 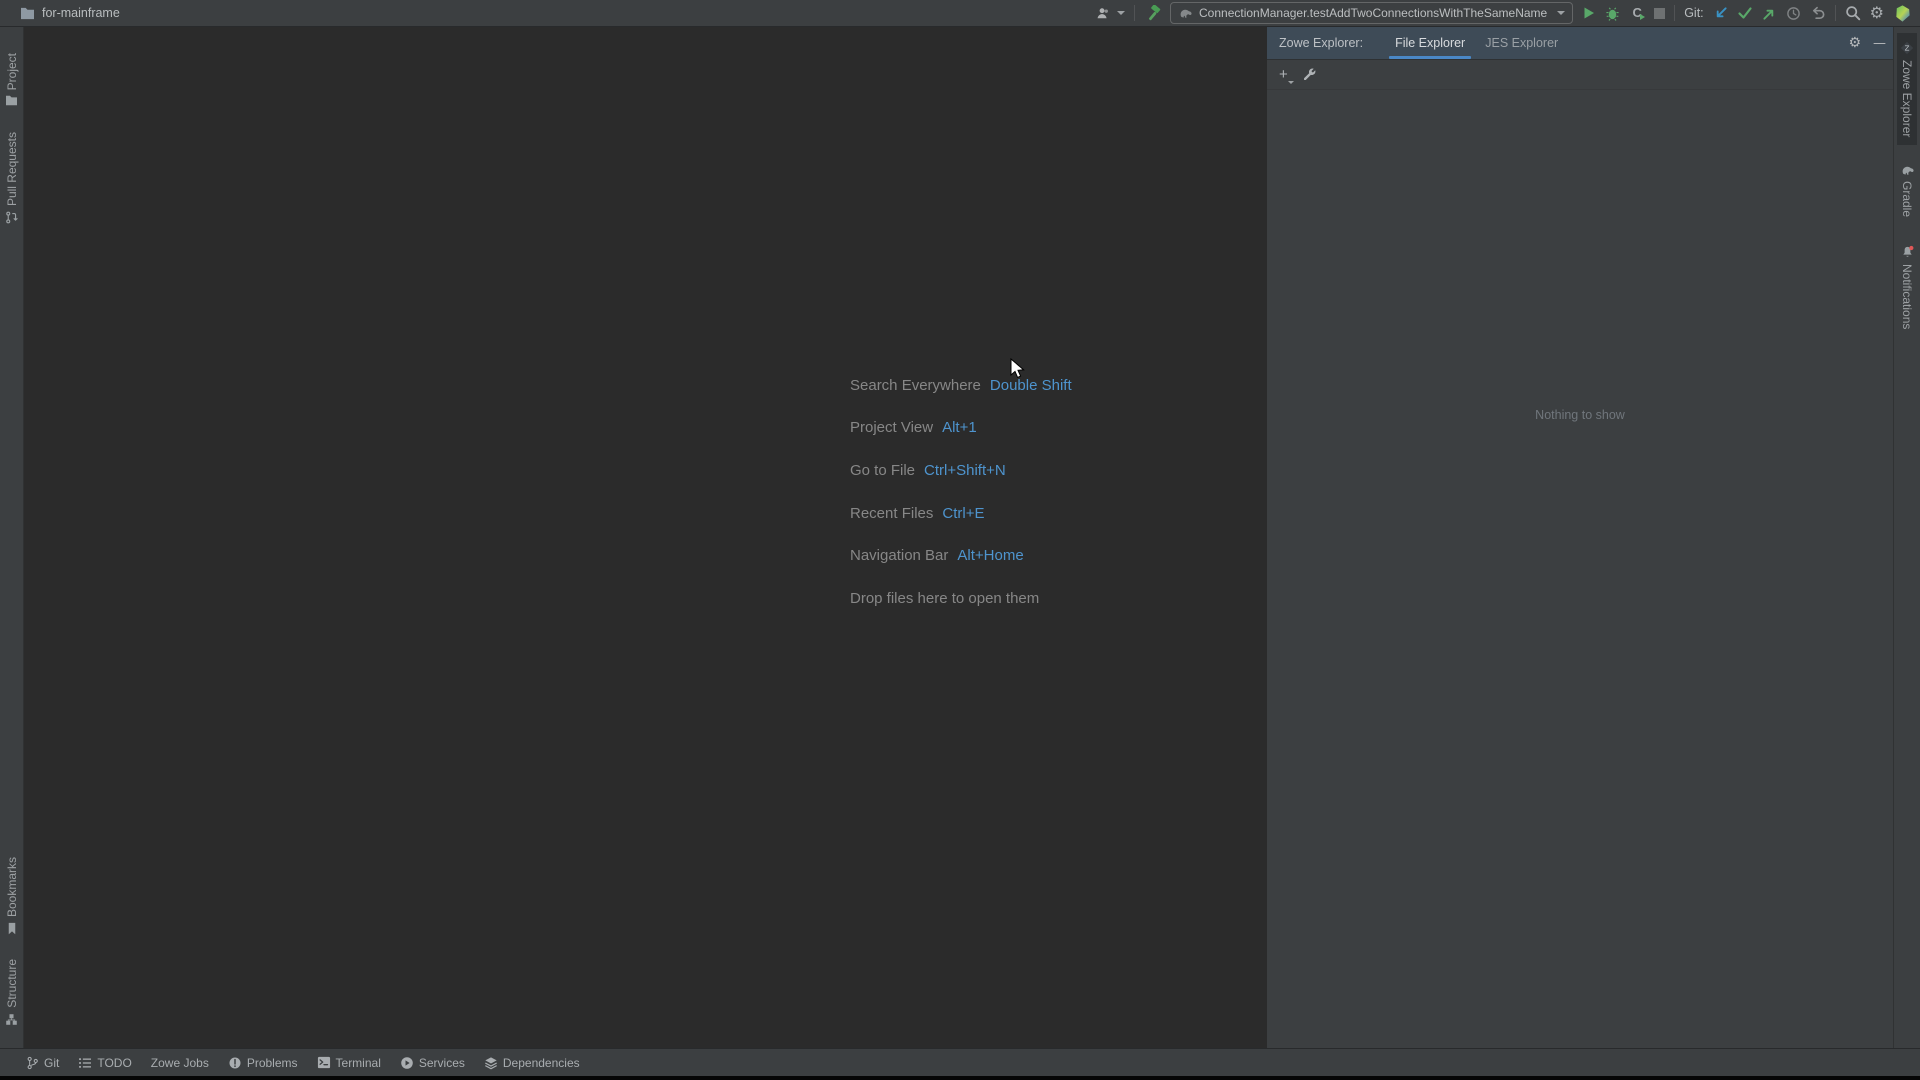 I want to click on search-everywhere-button, so click(x=1853, y=13).